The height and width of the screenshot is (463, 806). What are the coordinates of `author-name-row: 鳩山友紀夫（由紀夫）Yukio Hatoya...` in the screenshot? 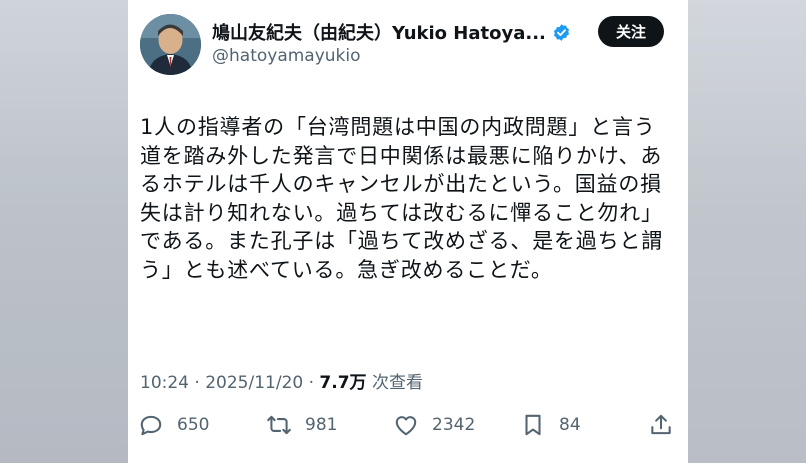 It's located at (391, 32).